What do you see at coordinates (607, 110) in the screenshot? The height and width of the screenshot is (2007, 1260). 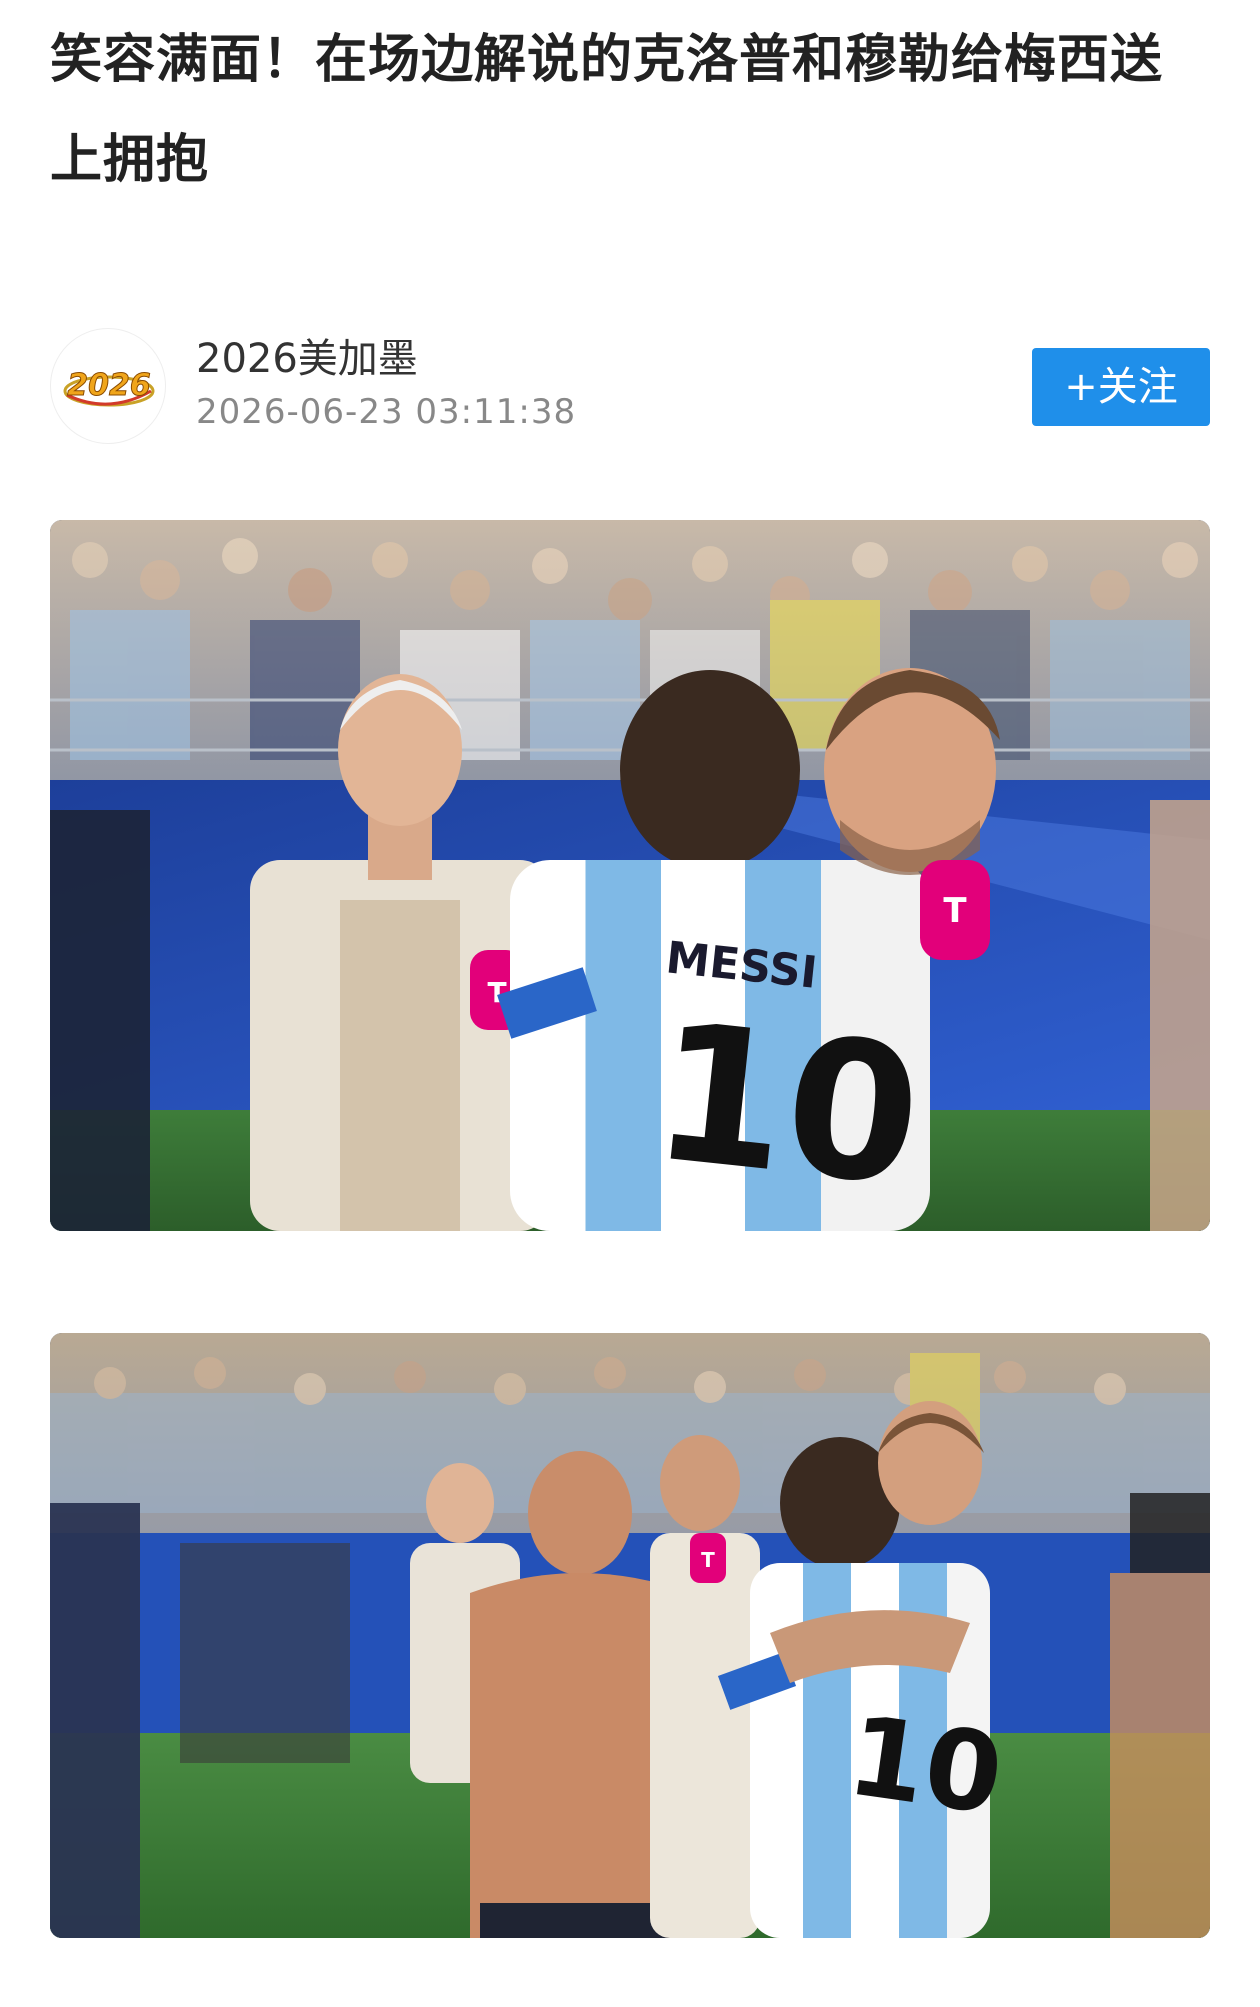 I see `article-title: 笑容满面！在场边解说的克洛普和穆勒给梅西送上拥抱` at bounding box center [607, 110].